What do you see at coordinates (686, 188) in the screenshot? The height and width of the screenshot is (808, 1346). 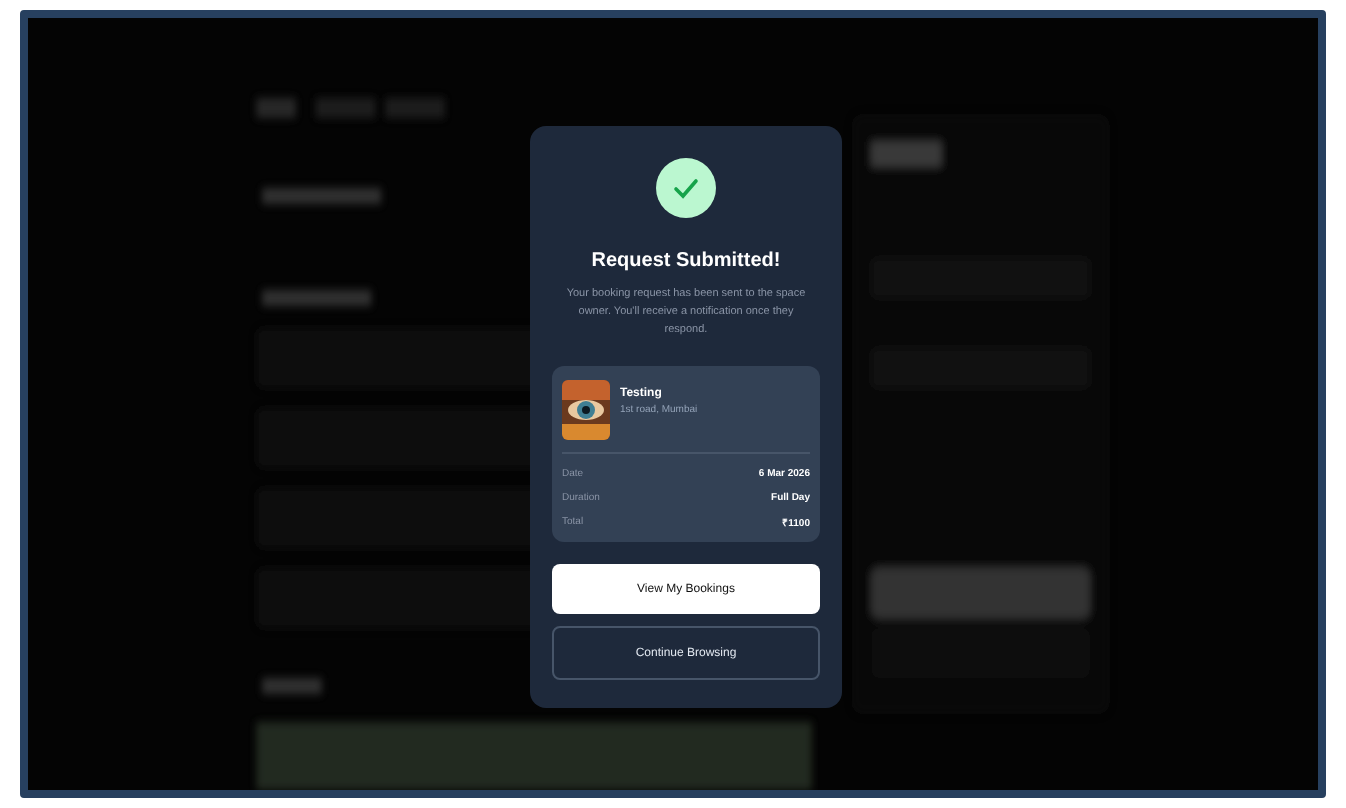 I see `checkmark-icon` at bounding box center [686, 188].